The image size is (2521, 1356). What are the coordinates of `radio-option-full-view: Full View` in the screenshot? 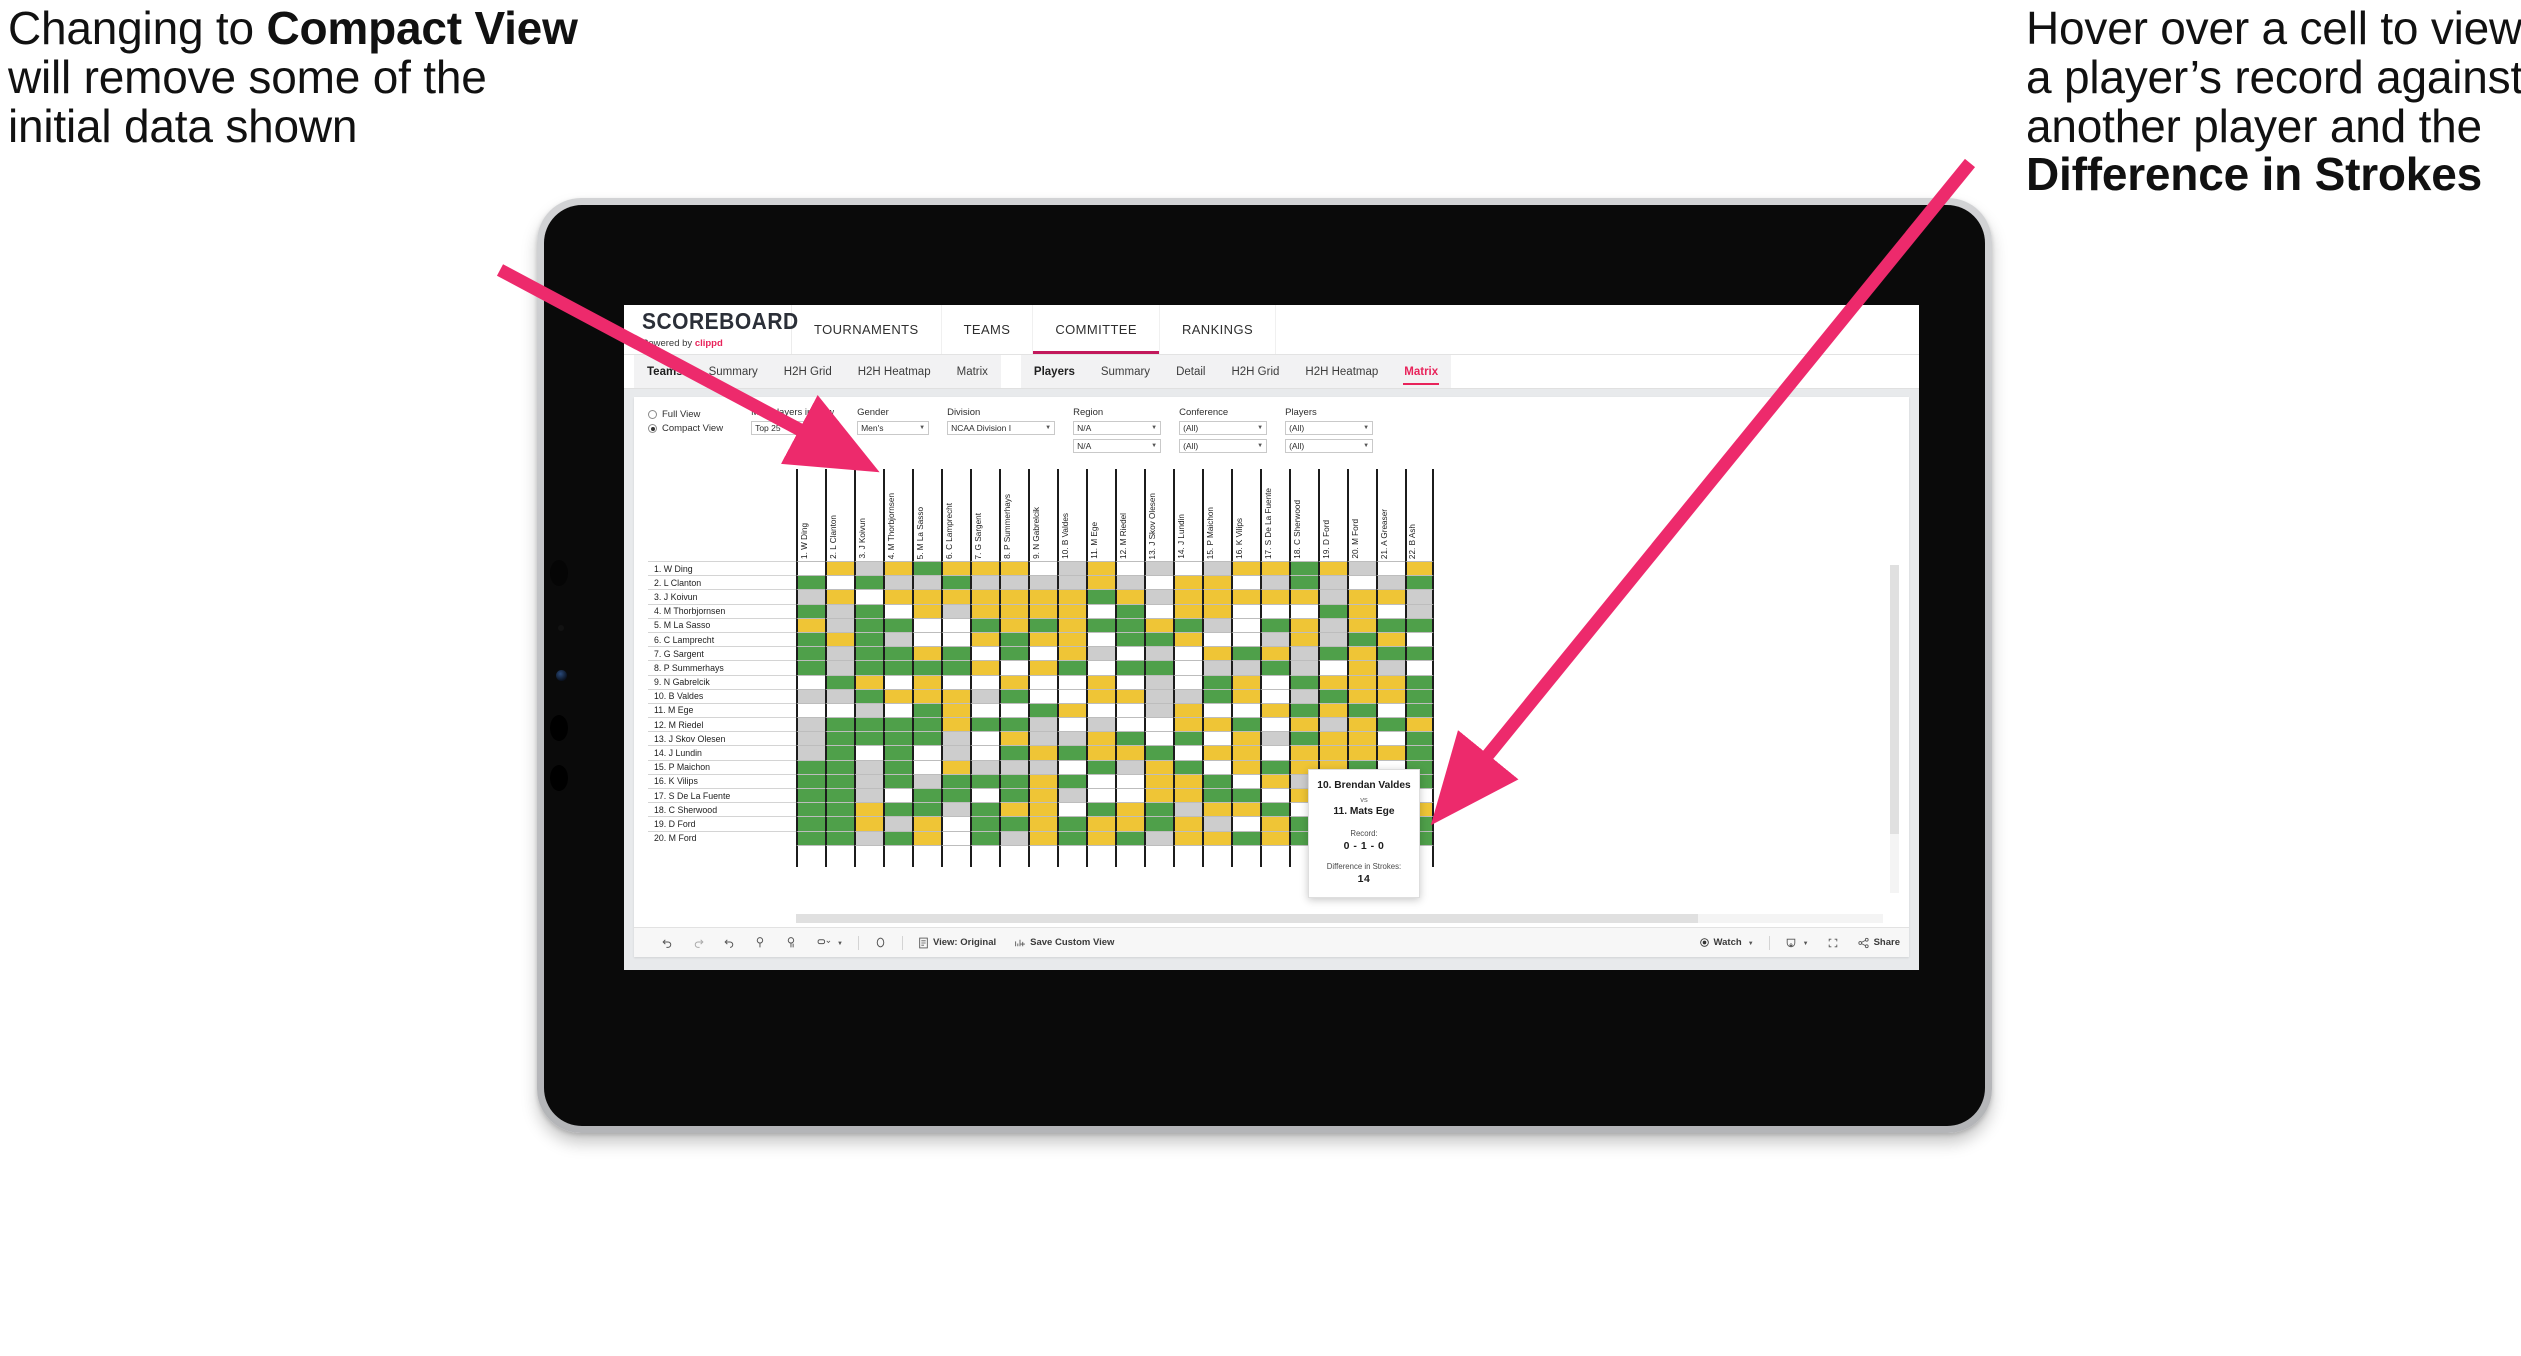 It's located at (685, 414).